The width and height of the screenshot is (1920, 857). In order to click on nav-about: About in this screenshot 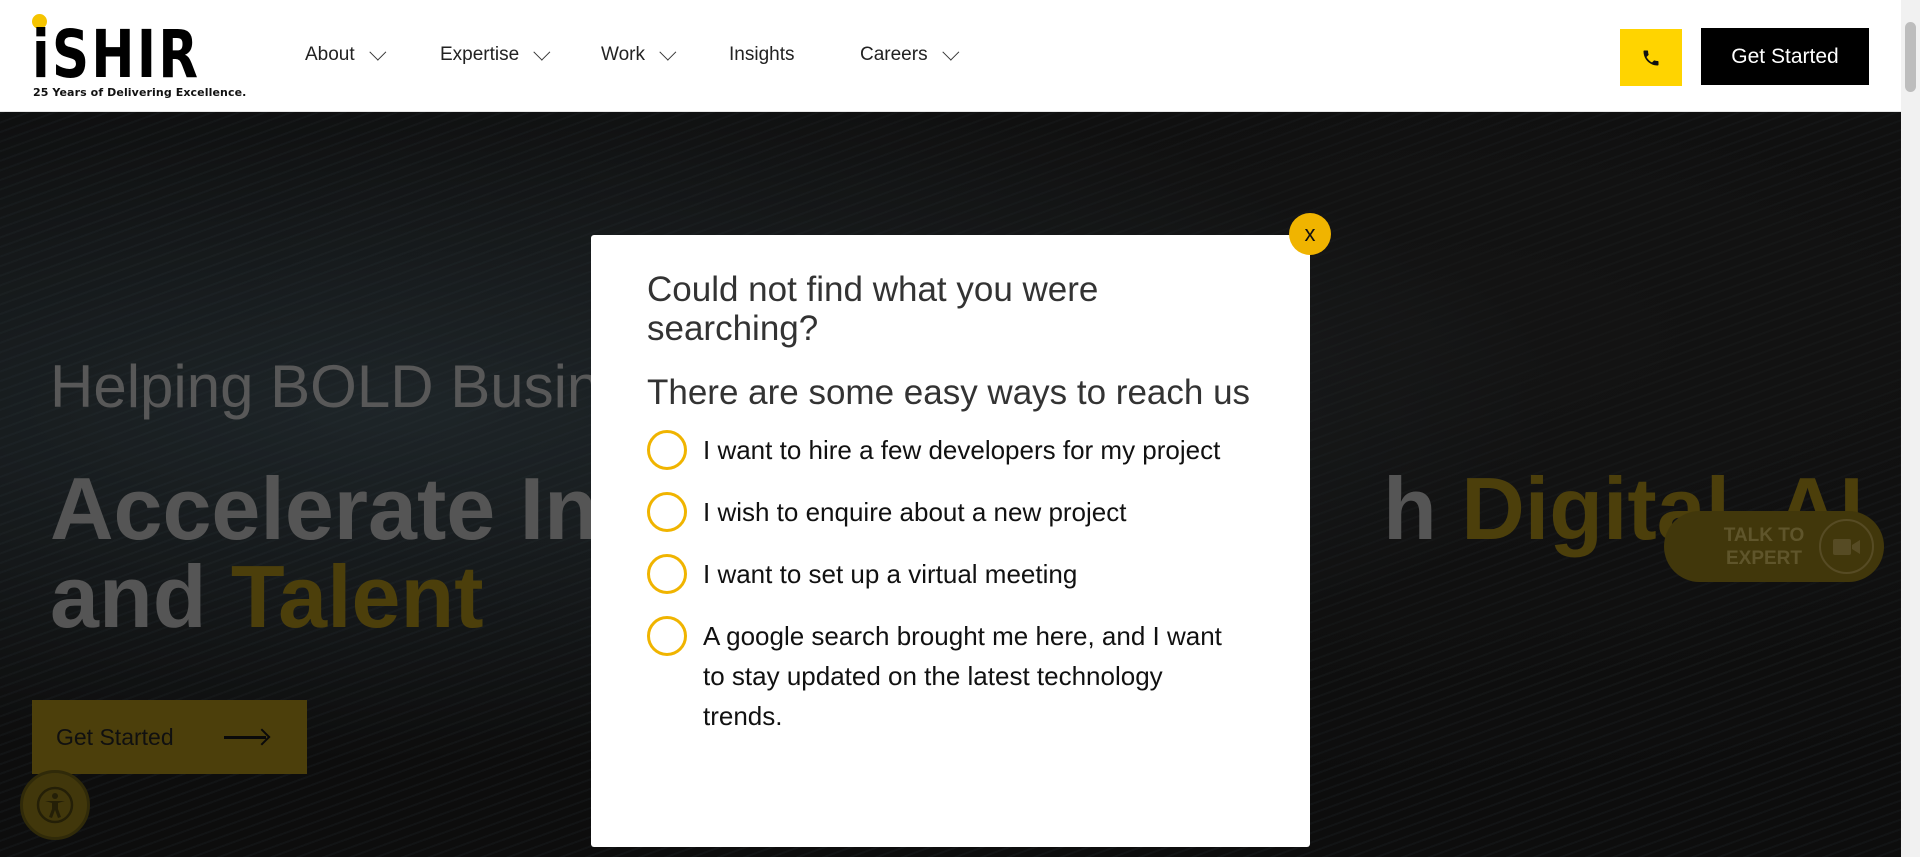, I will do `click(345, 54)`.